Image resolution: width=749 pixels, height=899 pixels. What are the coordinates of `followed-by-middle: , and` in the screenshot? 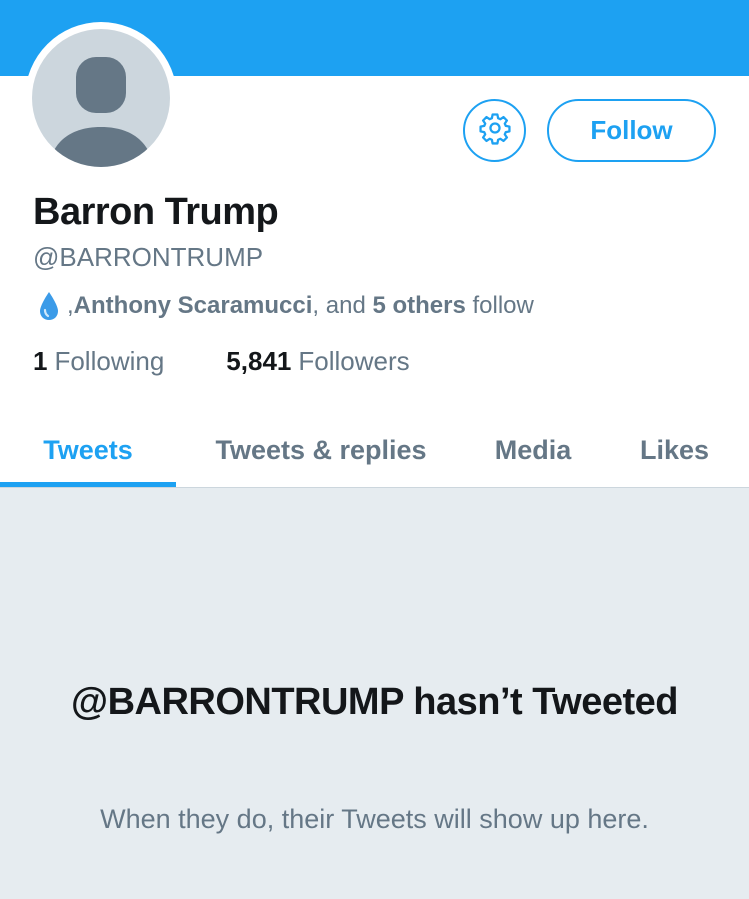 It's located at (342, 305).